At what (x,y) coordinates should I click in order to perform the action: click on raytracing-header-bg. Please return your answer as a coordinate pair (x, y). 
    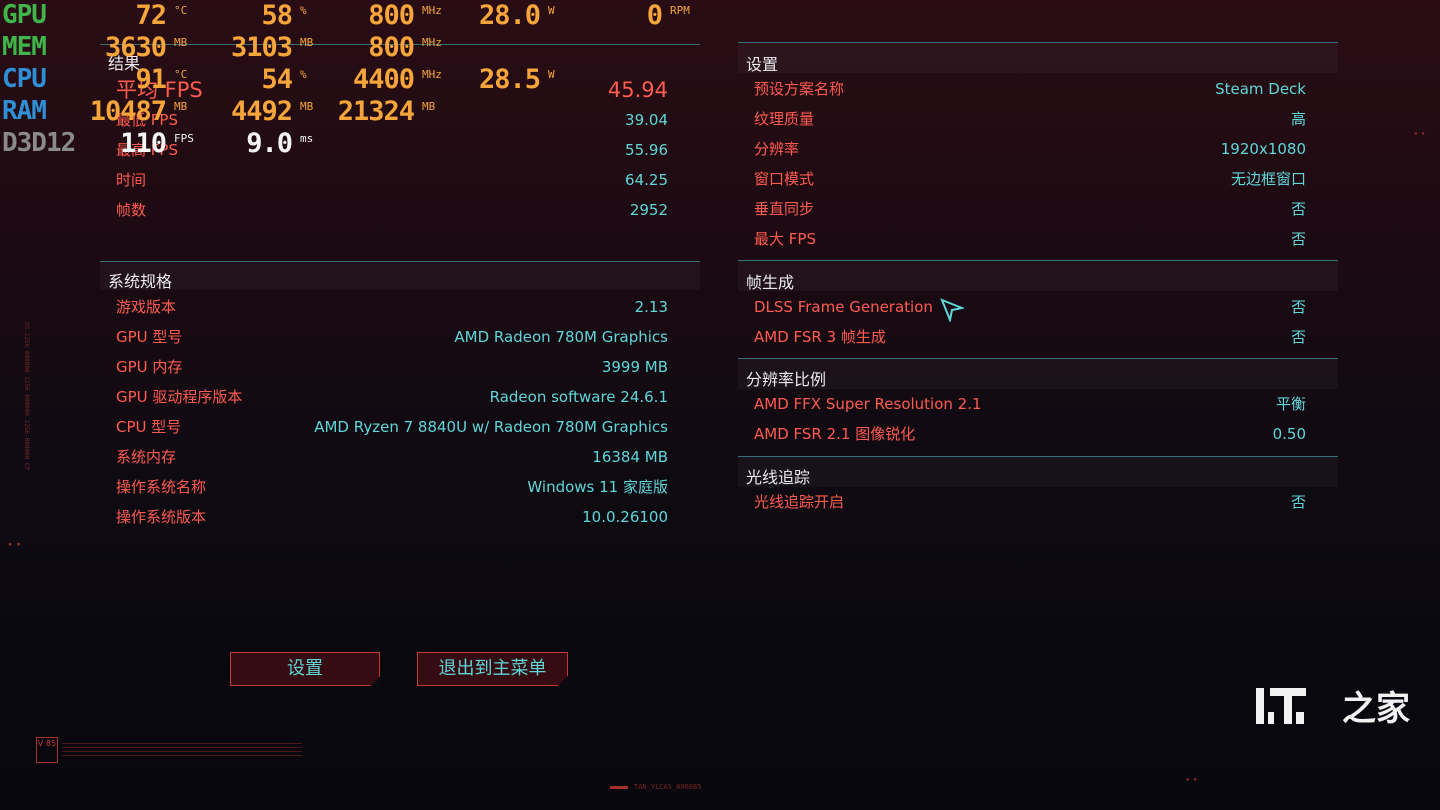
    Looking at the image, I should click on (1038, 472).